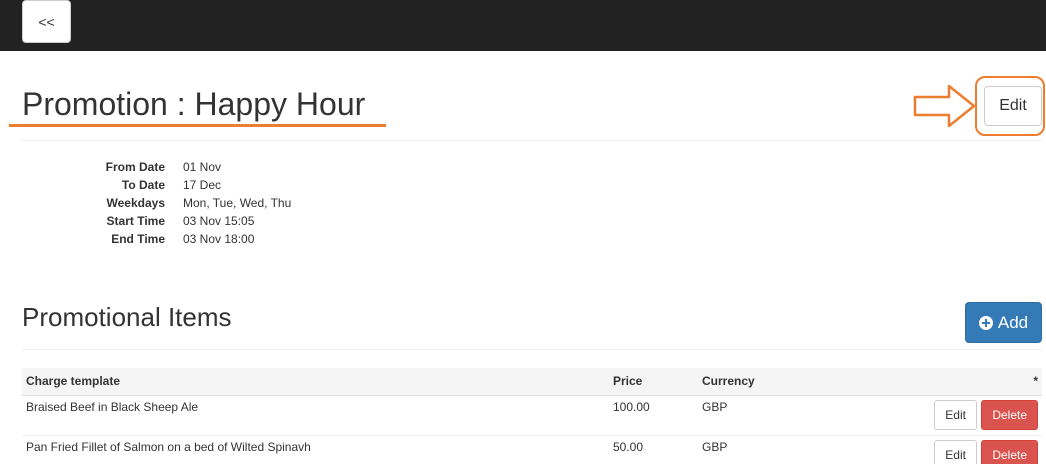 Image resolution: width=1046 pixels, height=464 pixels. I want to click on section-divider, so click(532, 349).